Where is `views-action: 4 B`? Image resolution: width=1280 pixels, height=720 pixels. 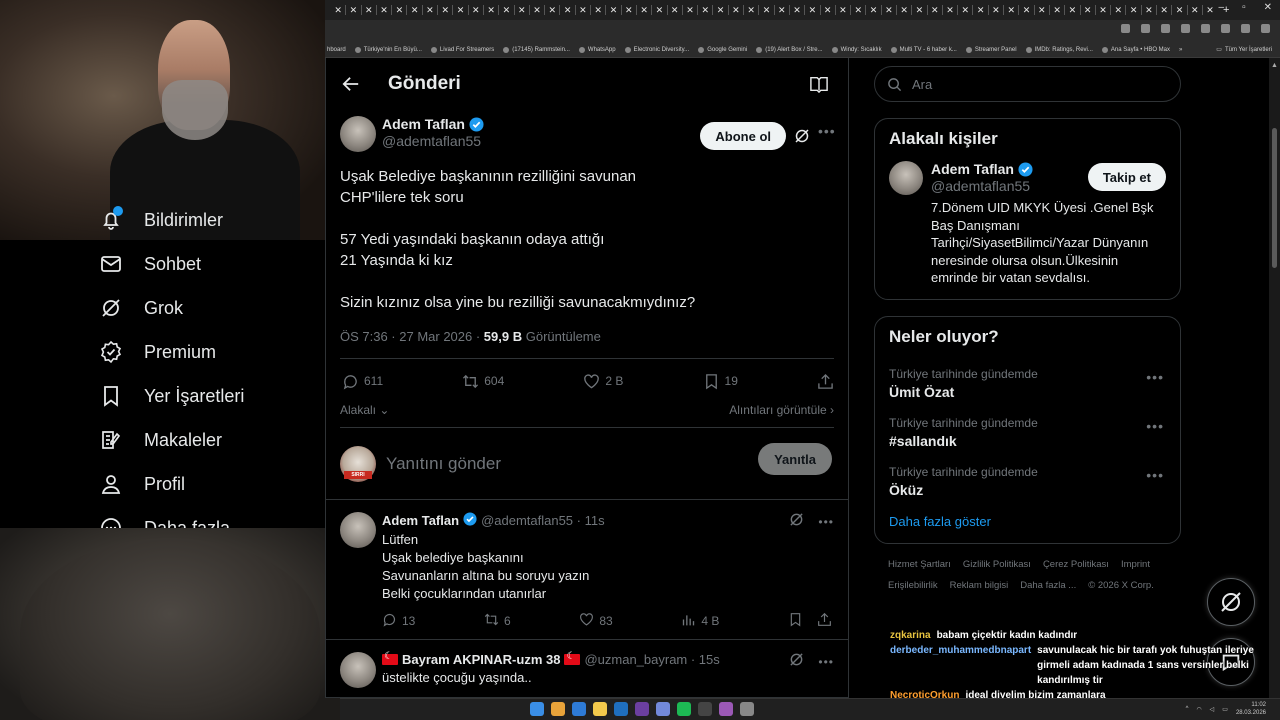
views-action: 4 B is located at coordinates (700, 621).